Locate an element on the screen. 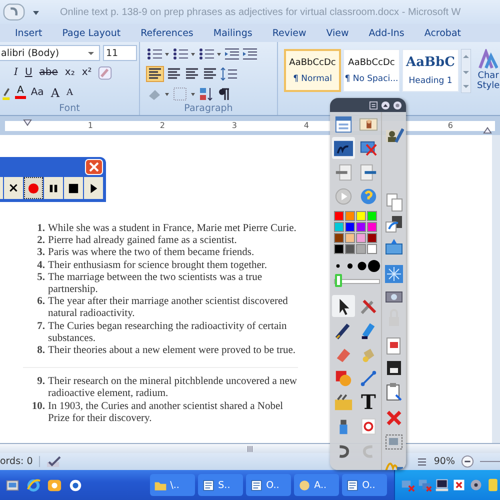  ruler-number: 4 is located at coordinates (305, 125).